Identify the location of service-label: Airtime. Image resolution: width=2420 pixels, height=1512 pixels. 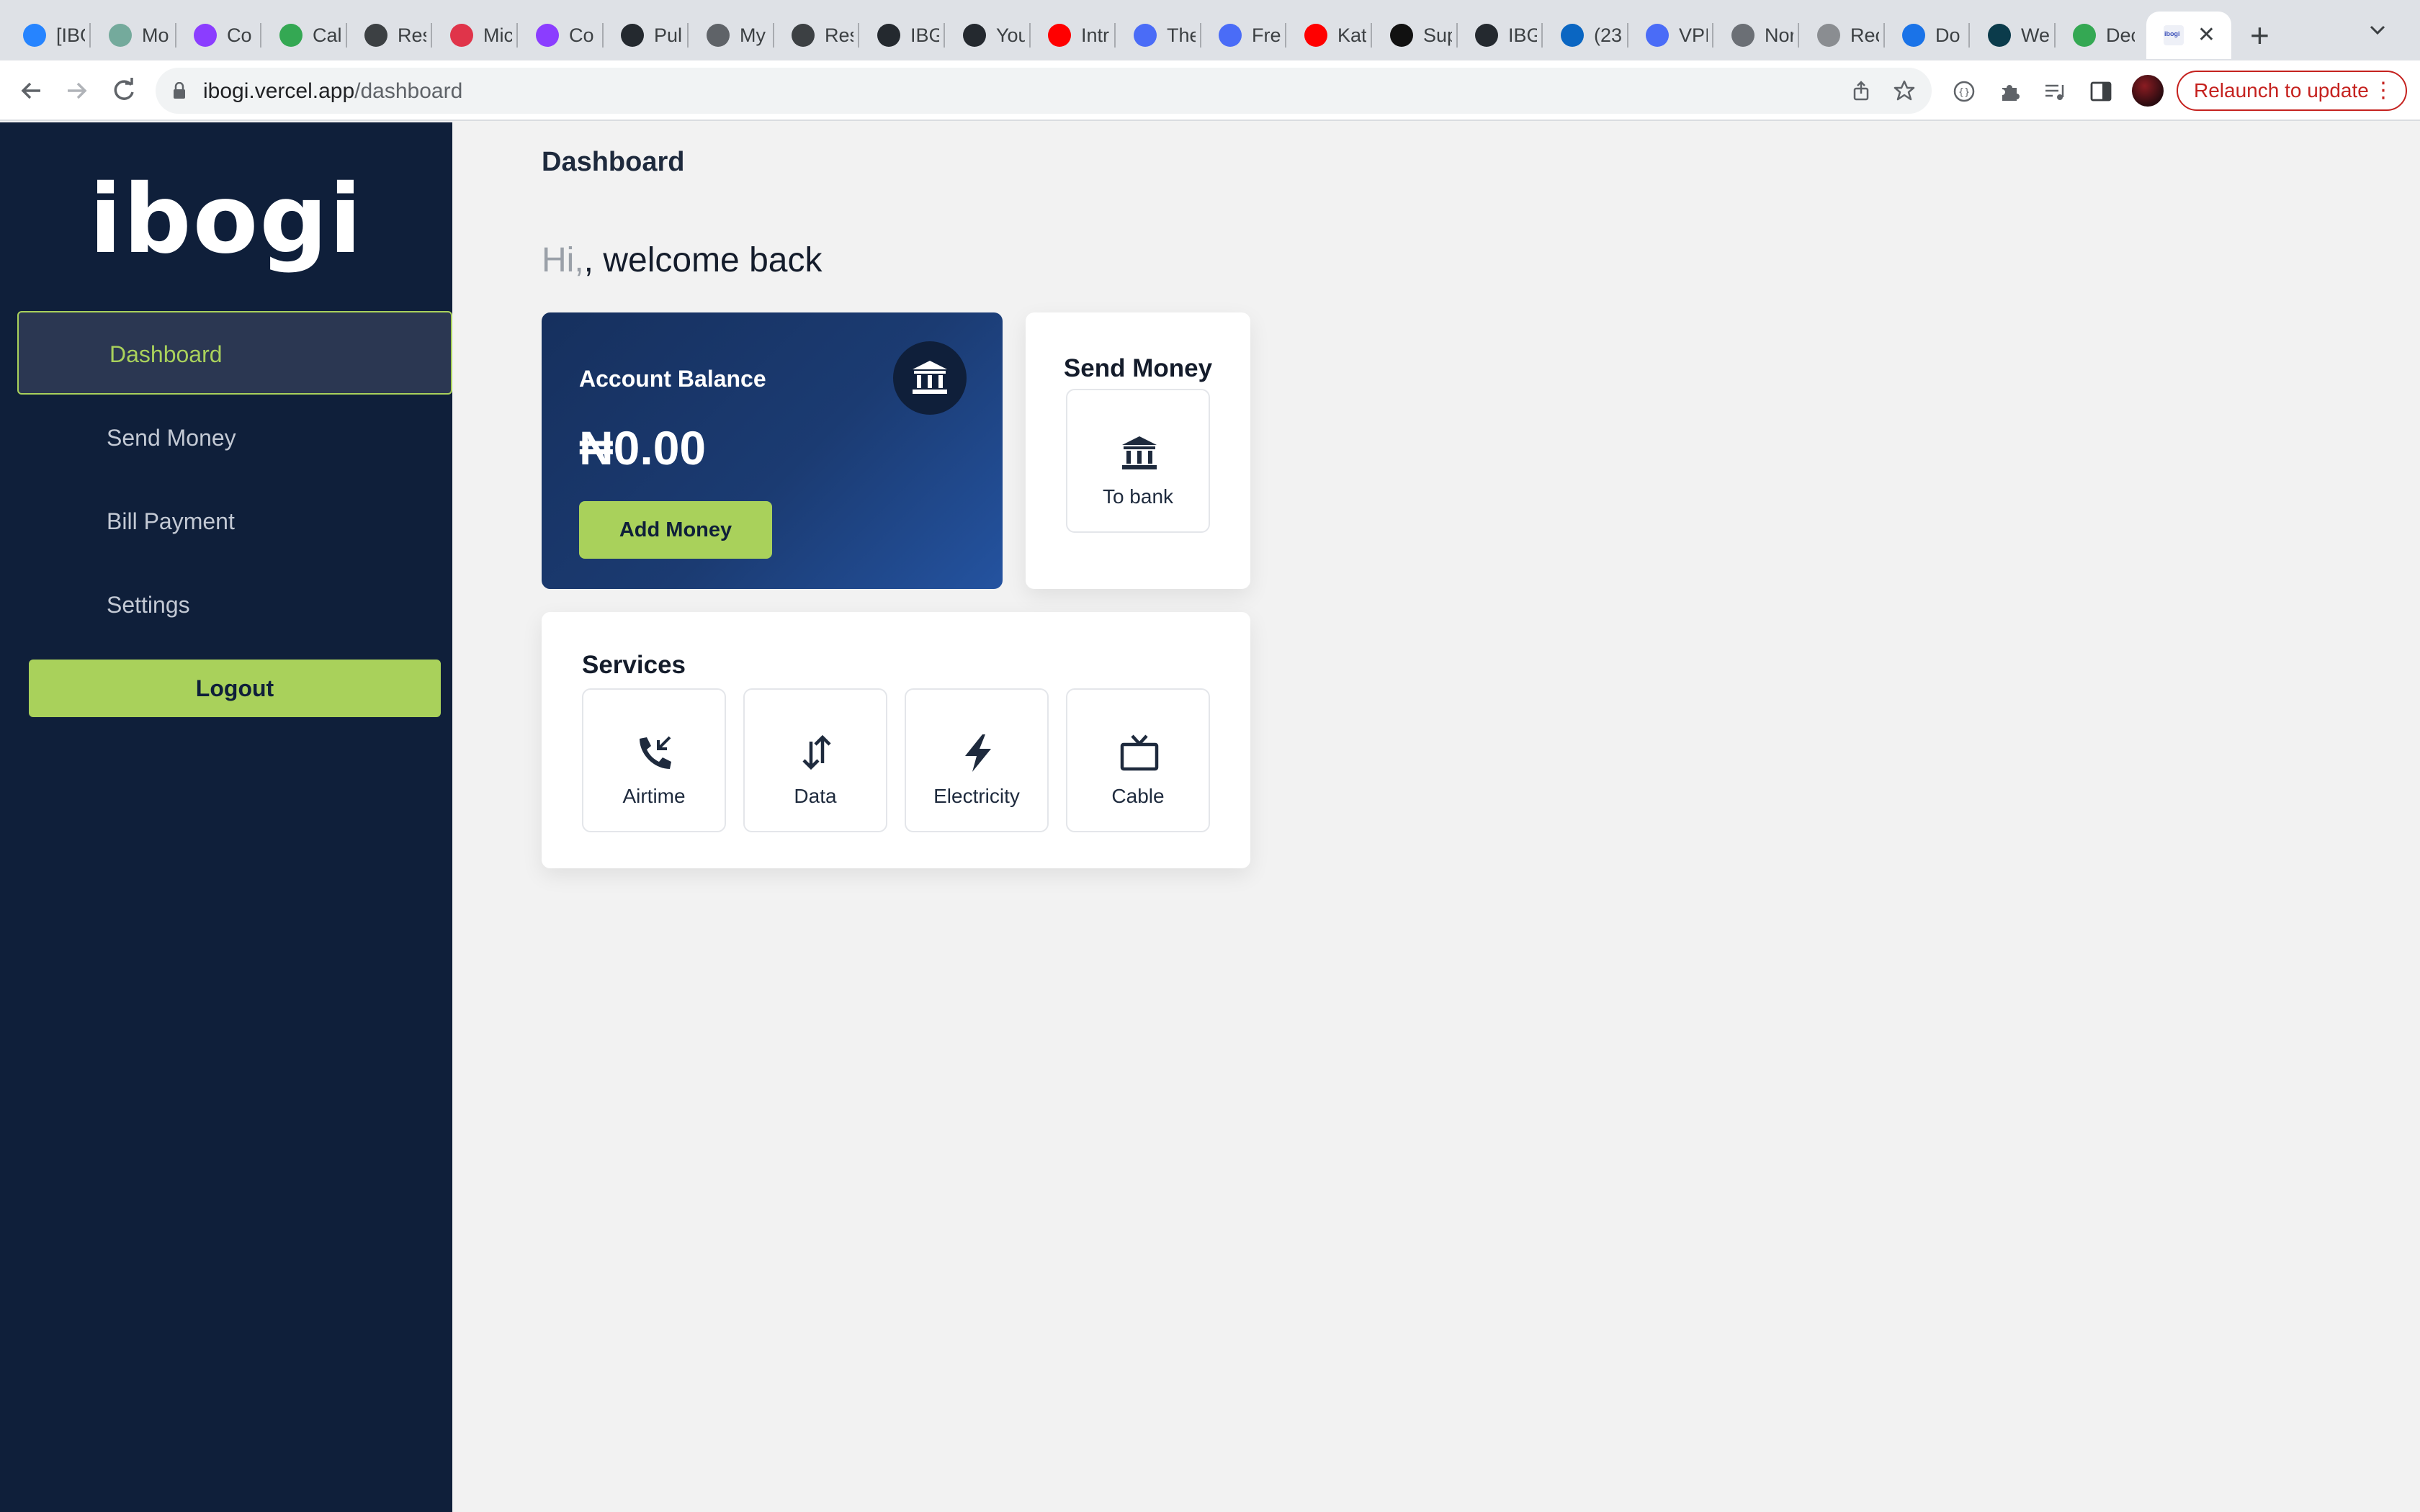
(654, 796).